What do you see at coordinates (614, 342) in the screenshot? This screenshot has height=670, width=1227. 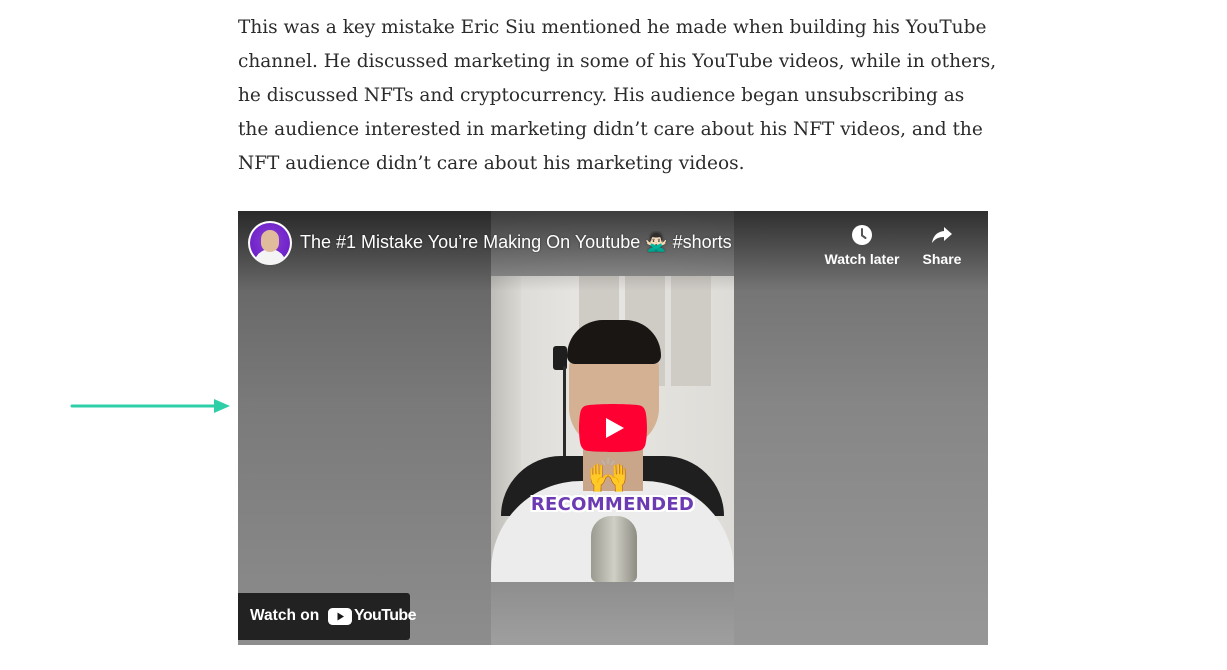 I see `thumbnail-hair` at bounding box center [614, 342].